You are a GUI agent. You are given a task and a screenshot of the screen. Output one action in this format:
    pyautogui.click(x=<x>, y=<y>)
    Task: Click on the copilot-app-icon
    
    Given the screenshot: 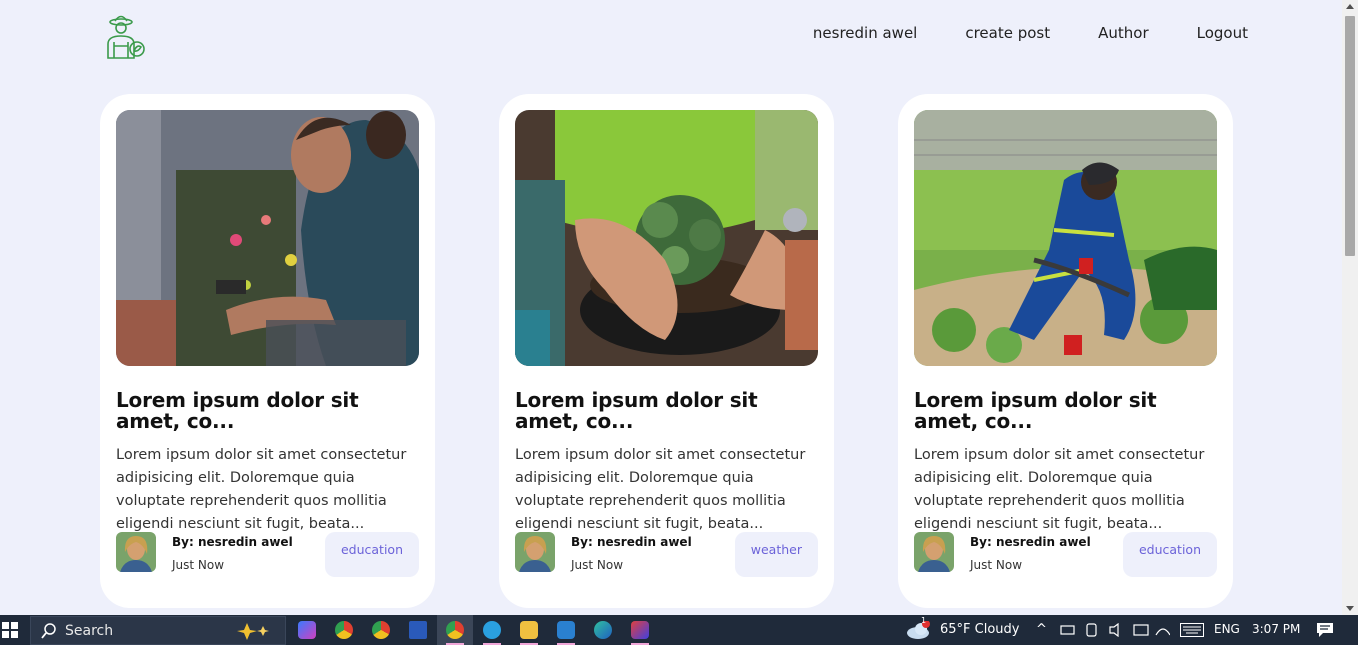 What is the action you would take?
    pyautogui.click(x=307, y=630)
    